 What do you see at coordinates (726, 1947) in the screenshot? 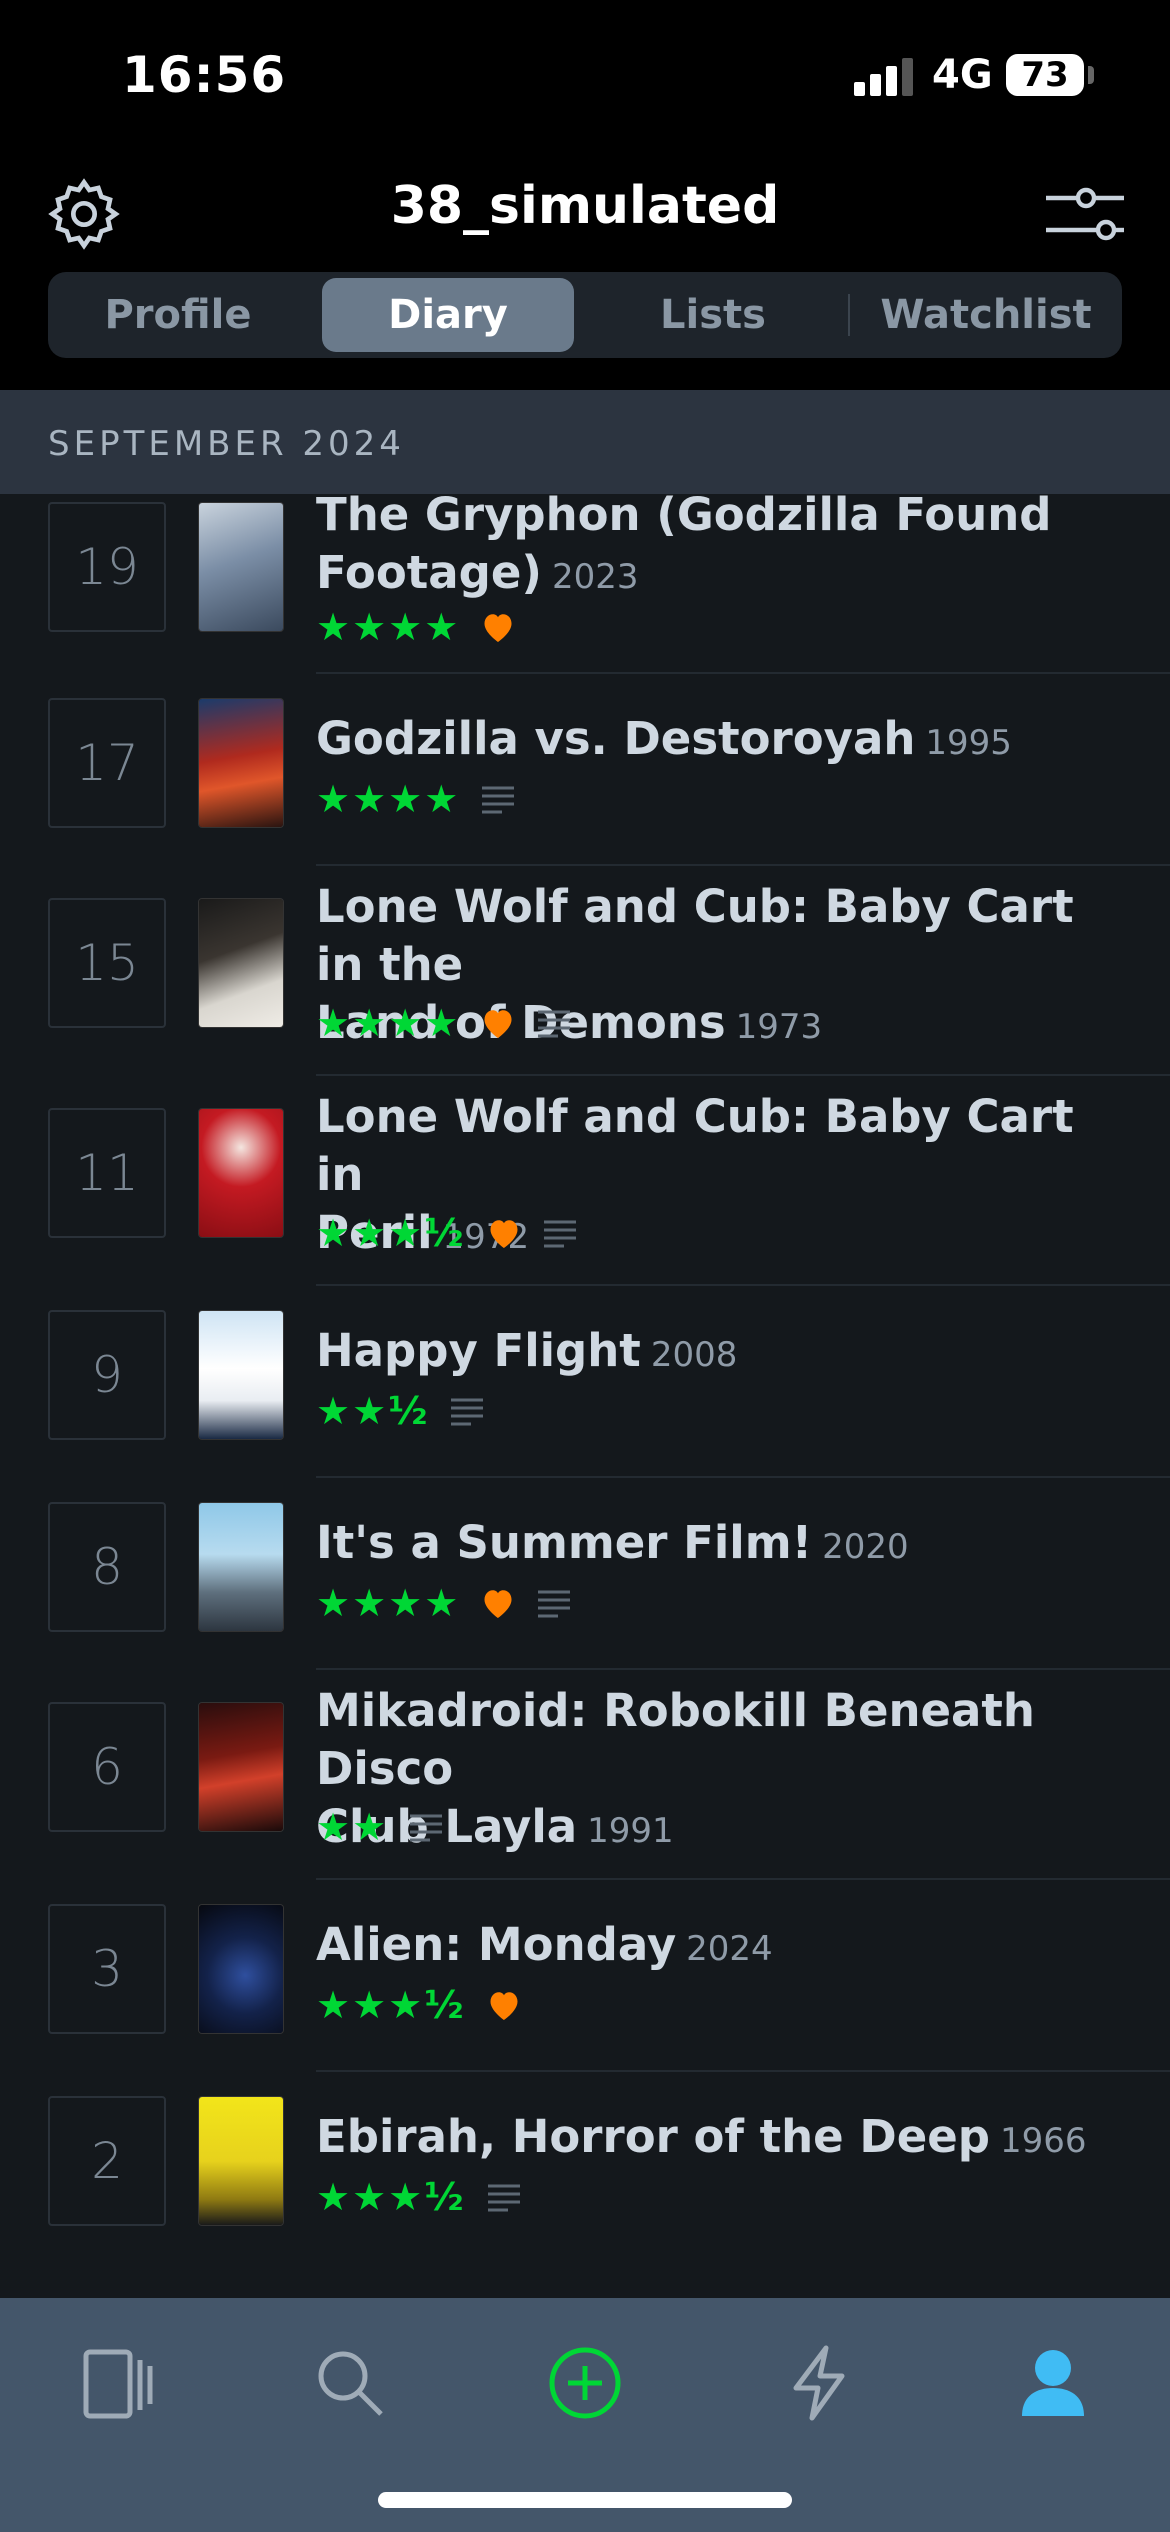
I see `film-title: Alien: Monday 2024` at bounding box center [726, 1947].